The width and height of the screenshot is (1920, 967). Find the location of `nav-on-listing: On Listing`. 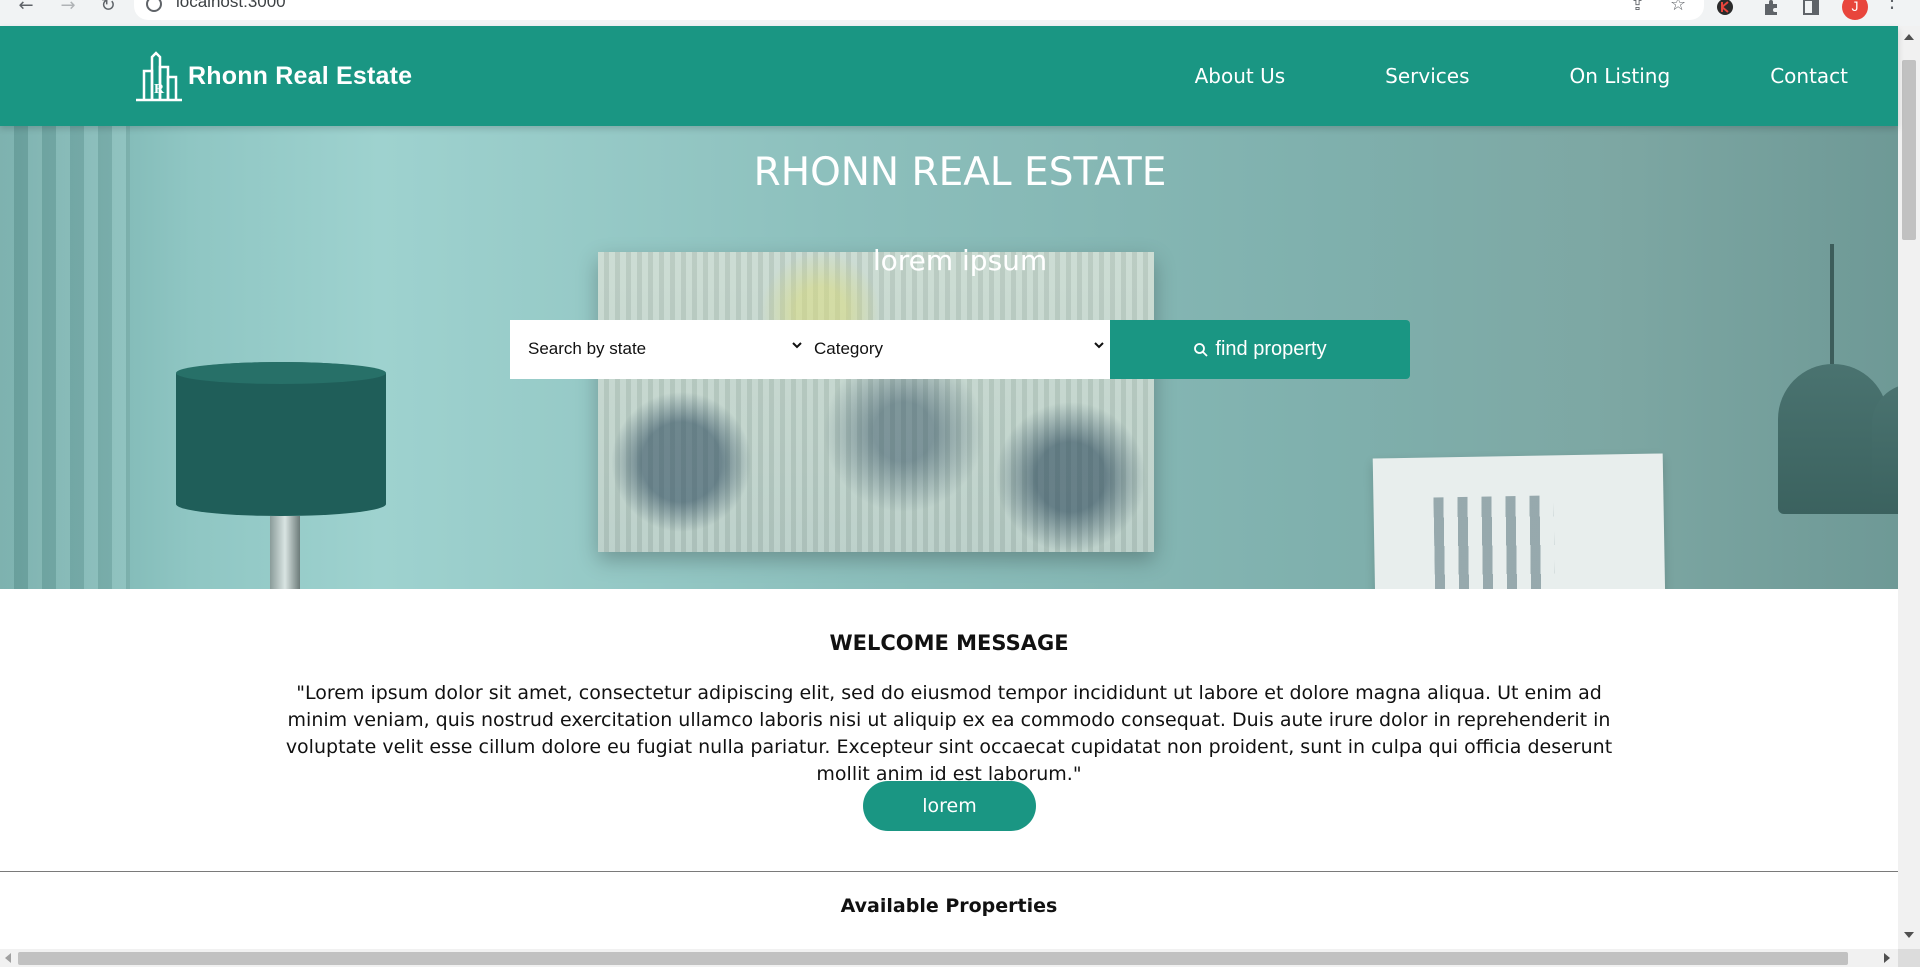

nav-on-listing: On Listing is located at coordinates (1620, 76).